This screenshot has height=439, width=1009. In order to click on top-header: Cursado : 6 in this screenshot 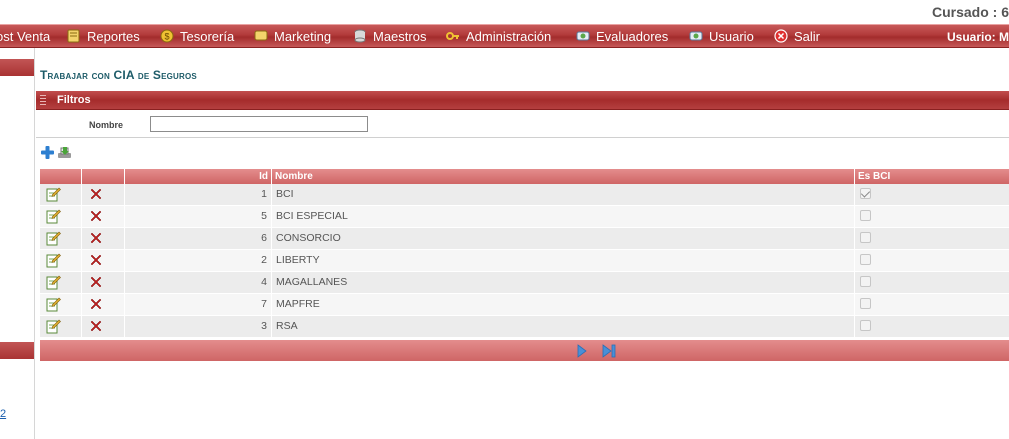, I will do `click(504, 12)`.